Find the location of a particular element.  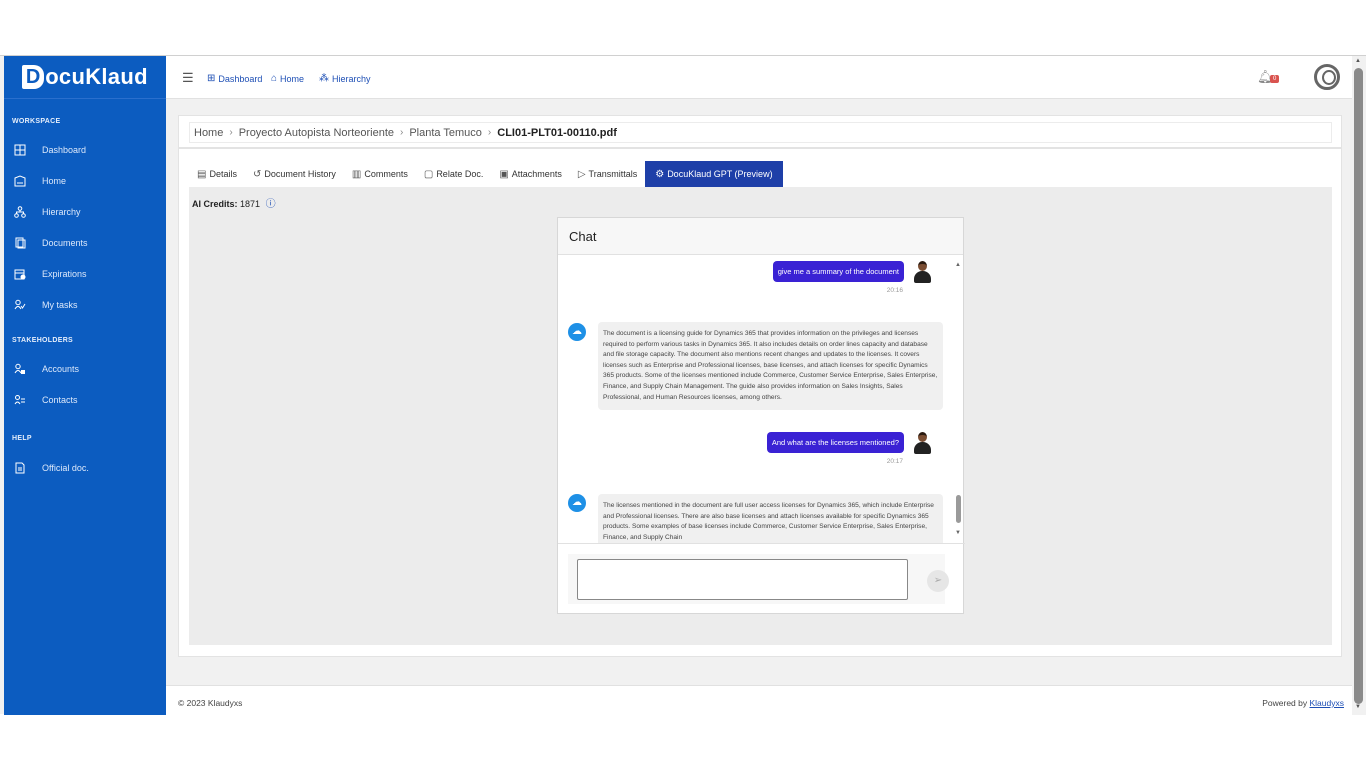

ai-credits-value: 1871 is located at coordinates (250, 204).